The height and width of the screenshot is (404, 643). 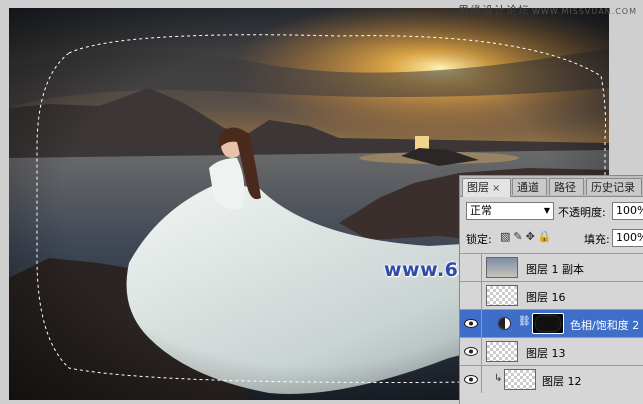 I want to click on forum-watermark: 思缘设计论坛 WWW.MISSVUAN.COM, so click(x=547, y=10).